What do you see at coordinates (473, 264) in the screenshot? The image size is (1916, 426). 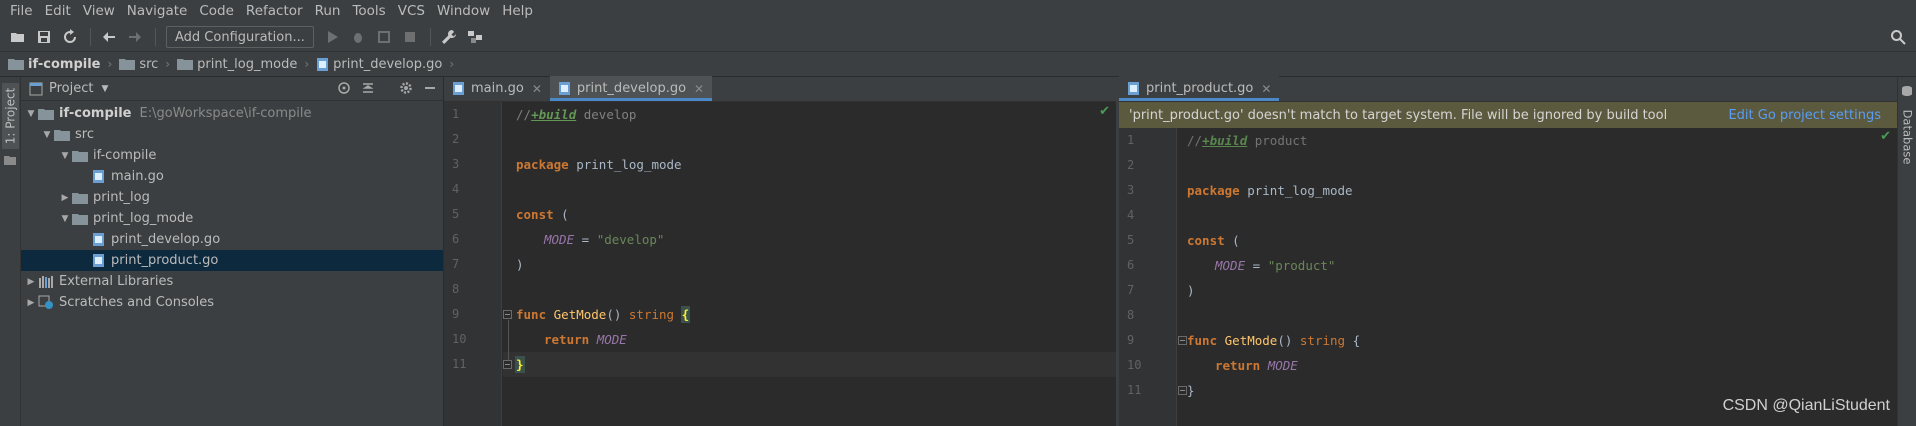 I see `left-gutter: 1 2 3 4 5 6 7 8 9 10 11` at bounding box center [473, 264].